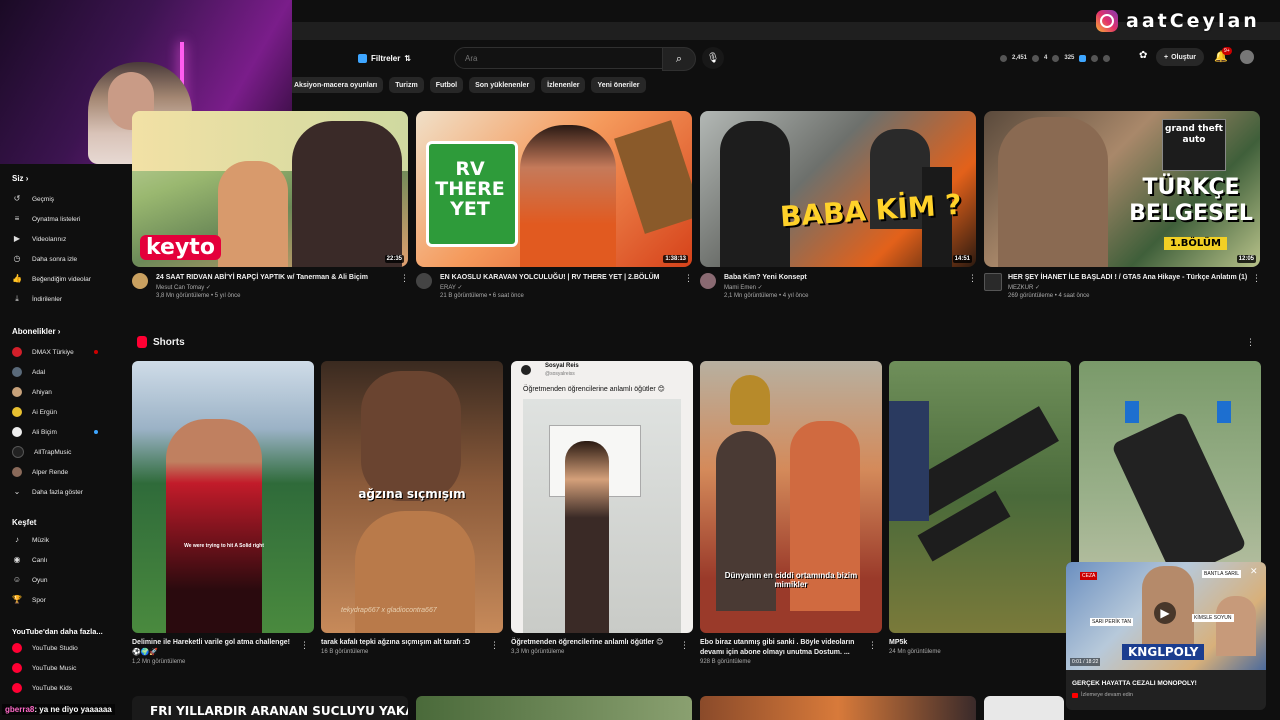 This screenshot has height=720, width=1280. What do you see at coordinates (270, 708) in the screenshot?
I see `video-thumbnail: FRI YILLARDIR ARANAN SUCLUYU YAKALADI` at bounding box center [270, 708].